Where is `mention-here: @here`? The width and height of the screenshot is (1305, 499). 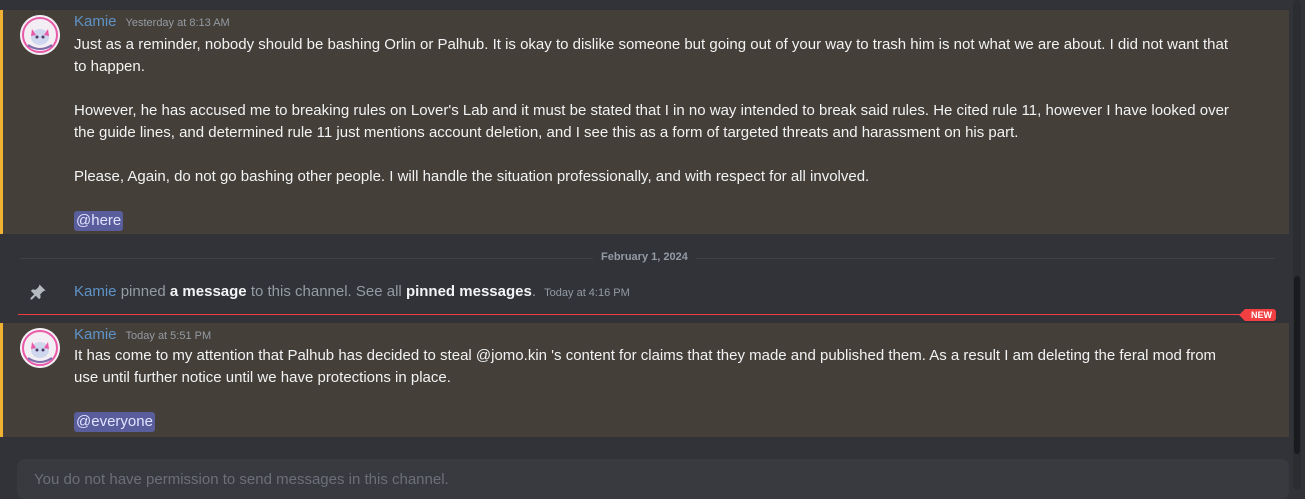
mention-here: @here is located at coordinates (99, 221).